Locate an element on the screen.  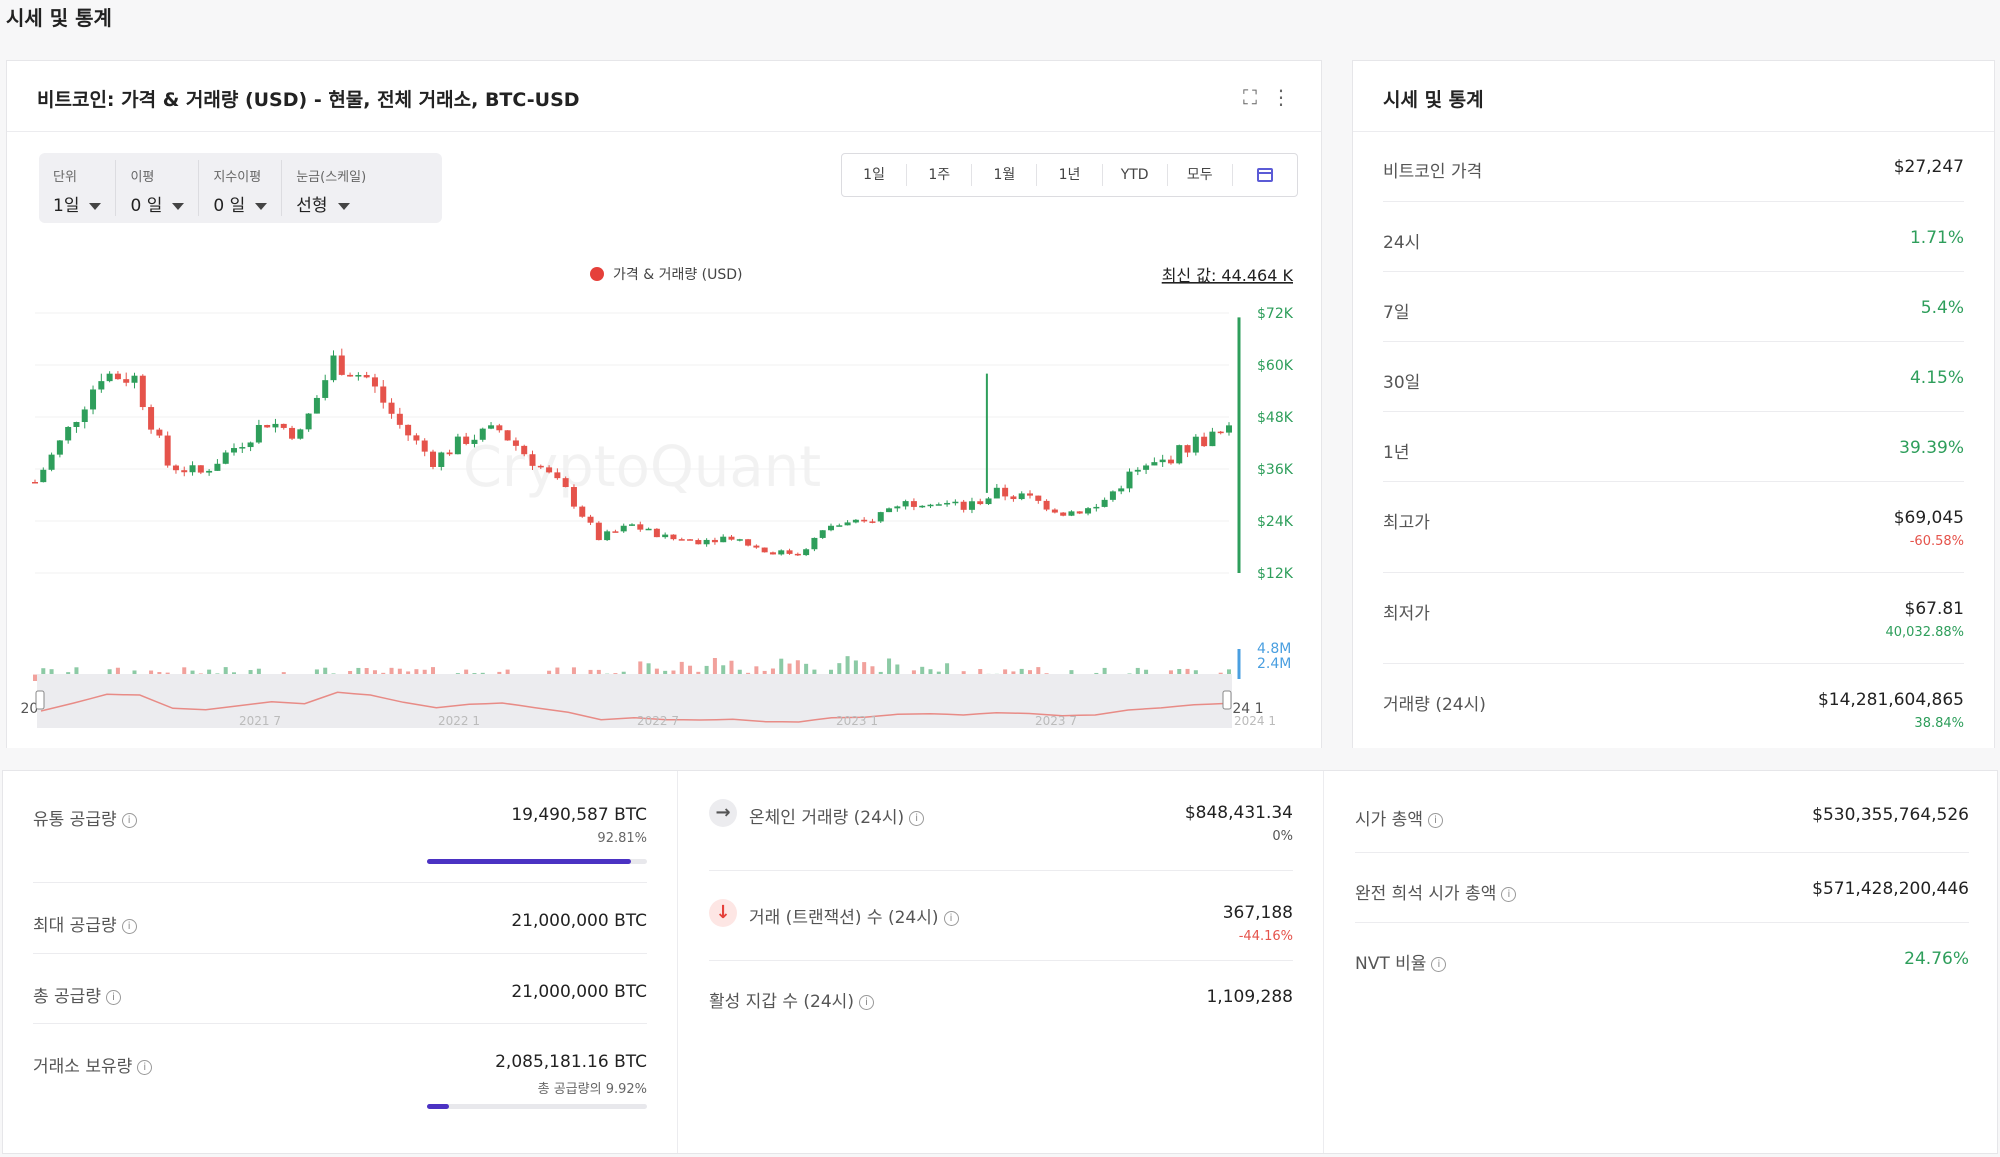
arrow-right-icon: → is located at coordinates (723, 813).